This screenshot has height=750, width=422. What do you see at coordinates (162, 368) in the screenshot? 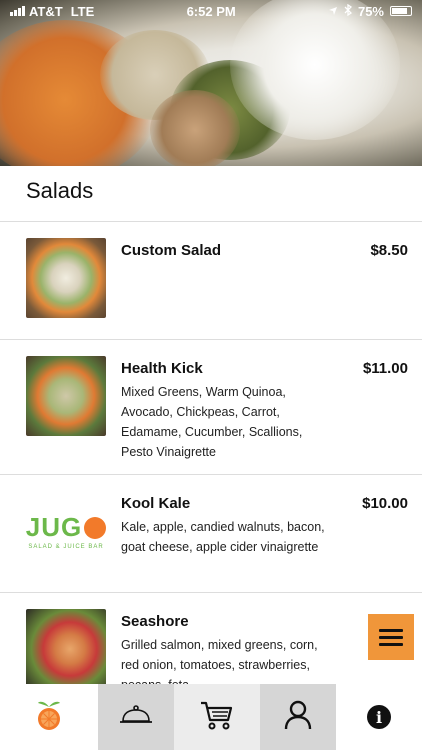
I see `item-name: Health Kick` at bounding box center [162, 368].